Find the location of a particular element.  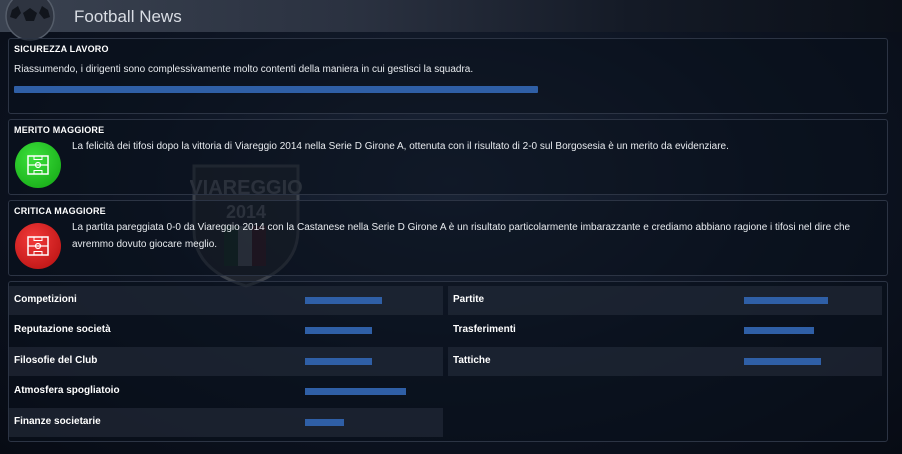

rating-label: Atmosfera spogliatoio is located at coordinates (67, 390).